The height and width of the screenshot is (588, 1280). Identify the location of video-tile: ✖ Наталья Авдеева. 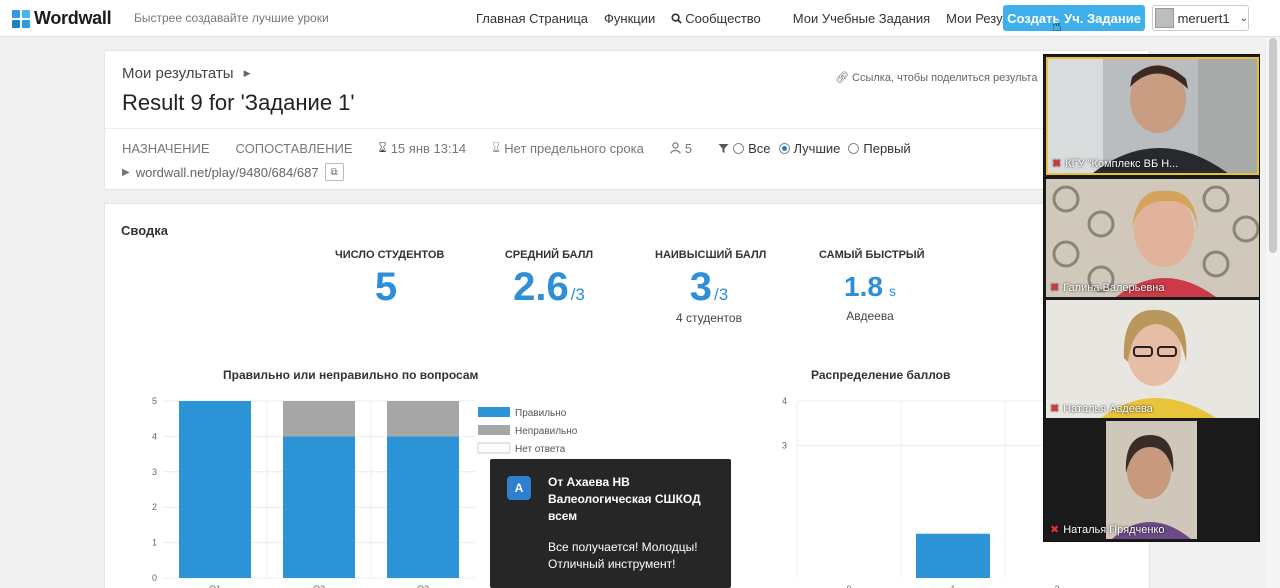
(1152, 359).